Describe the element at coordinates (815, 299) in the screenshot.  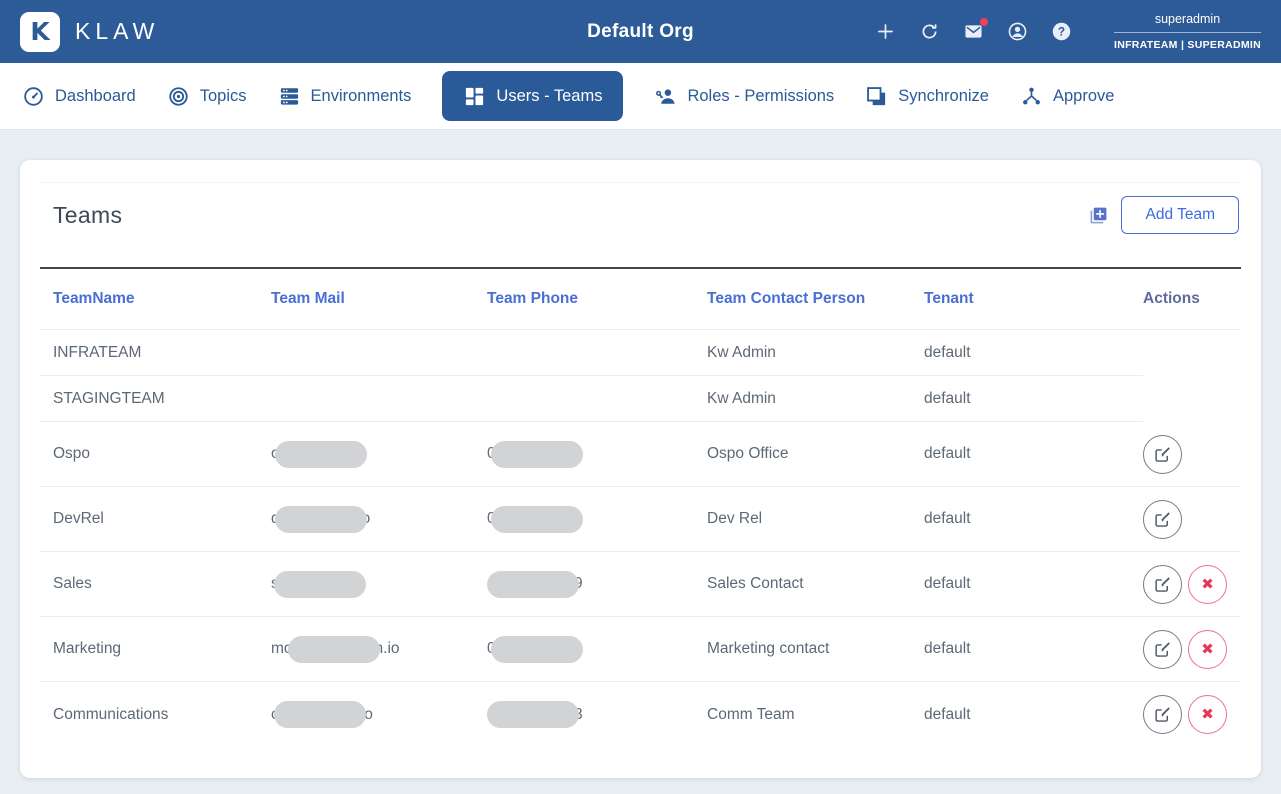
I see `column-header-team-contact-person: Team Contact Person` at that location.